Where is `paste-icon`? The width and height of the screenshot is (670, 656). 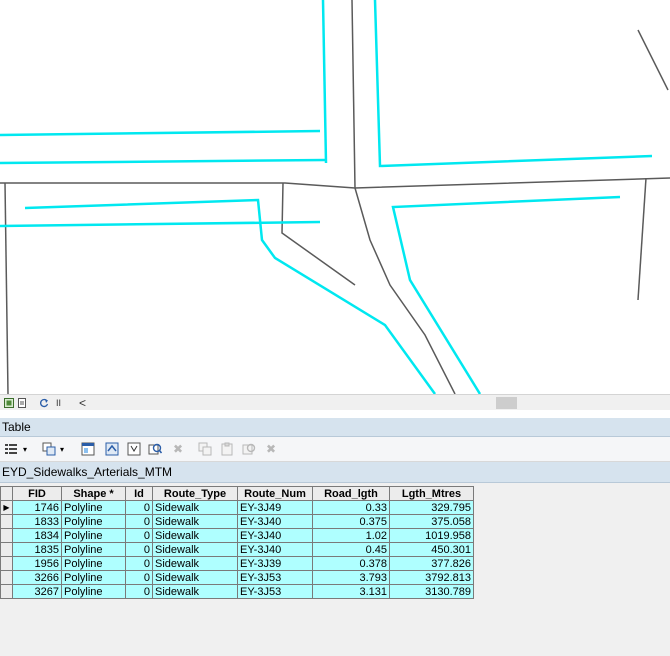 paste-icon is located at coordinates (227, 449).